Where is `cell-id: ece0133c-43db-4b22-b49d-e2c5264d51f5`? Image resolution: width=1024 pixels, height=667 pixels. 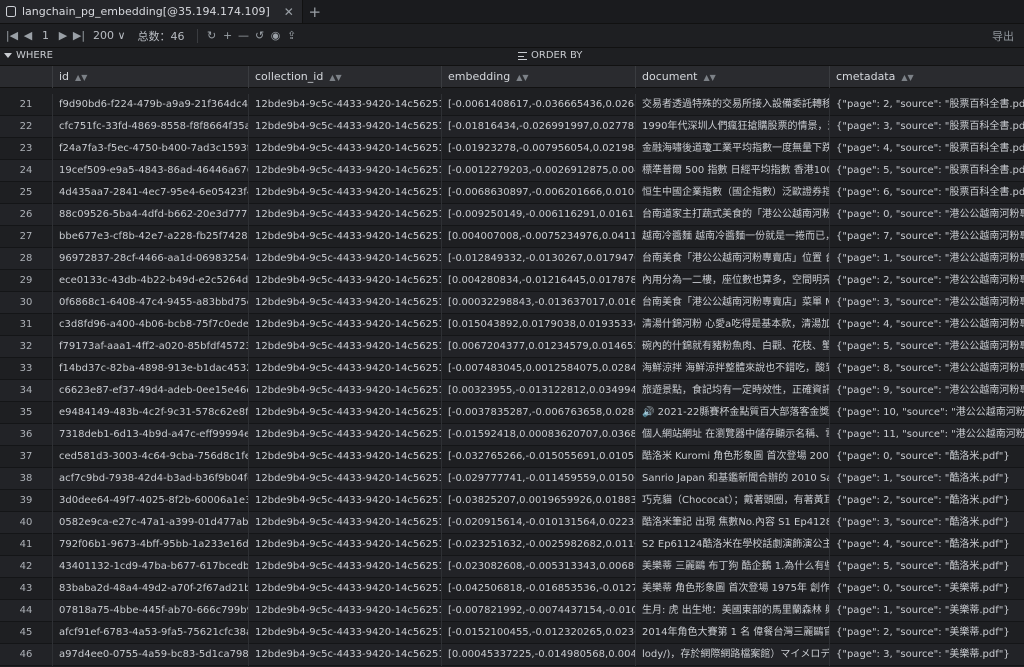
cell-id: ece0133c-43db-4b22-b49d-e2c5264d51f5 is located at coordinates (150, 281).